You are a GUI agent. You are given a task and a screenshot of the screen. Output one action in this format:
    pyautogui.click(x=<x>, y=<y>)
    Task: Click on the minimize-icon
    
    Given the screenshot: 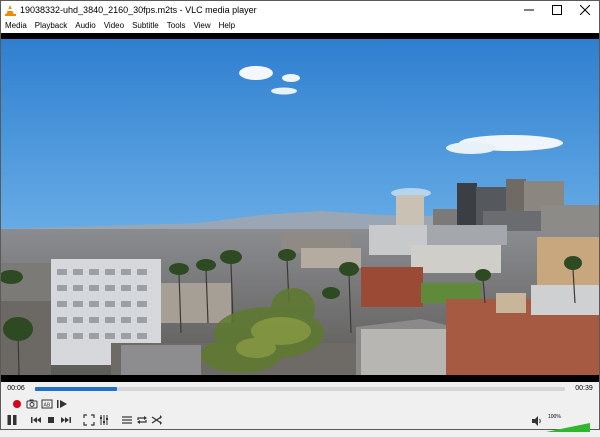 What is the action you would take?
    pyautogui.click(x=529, y=10)
    